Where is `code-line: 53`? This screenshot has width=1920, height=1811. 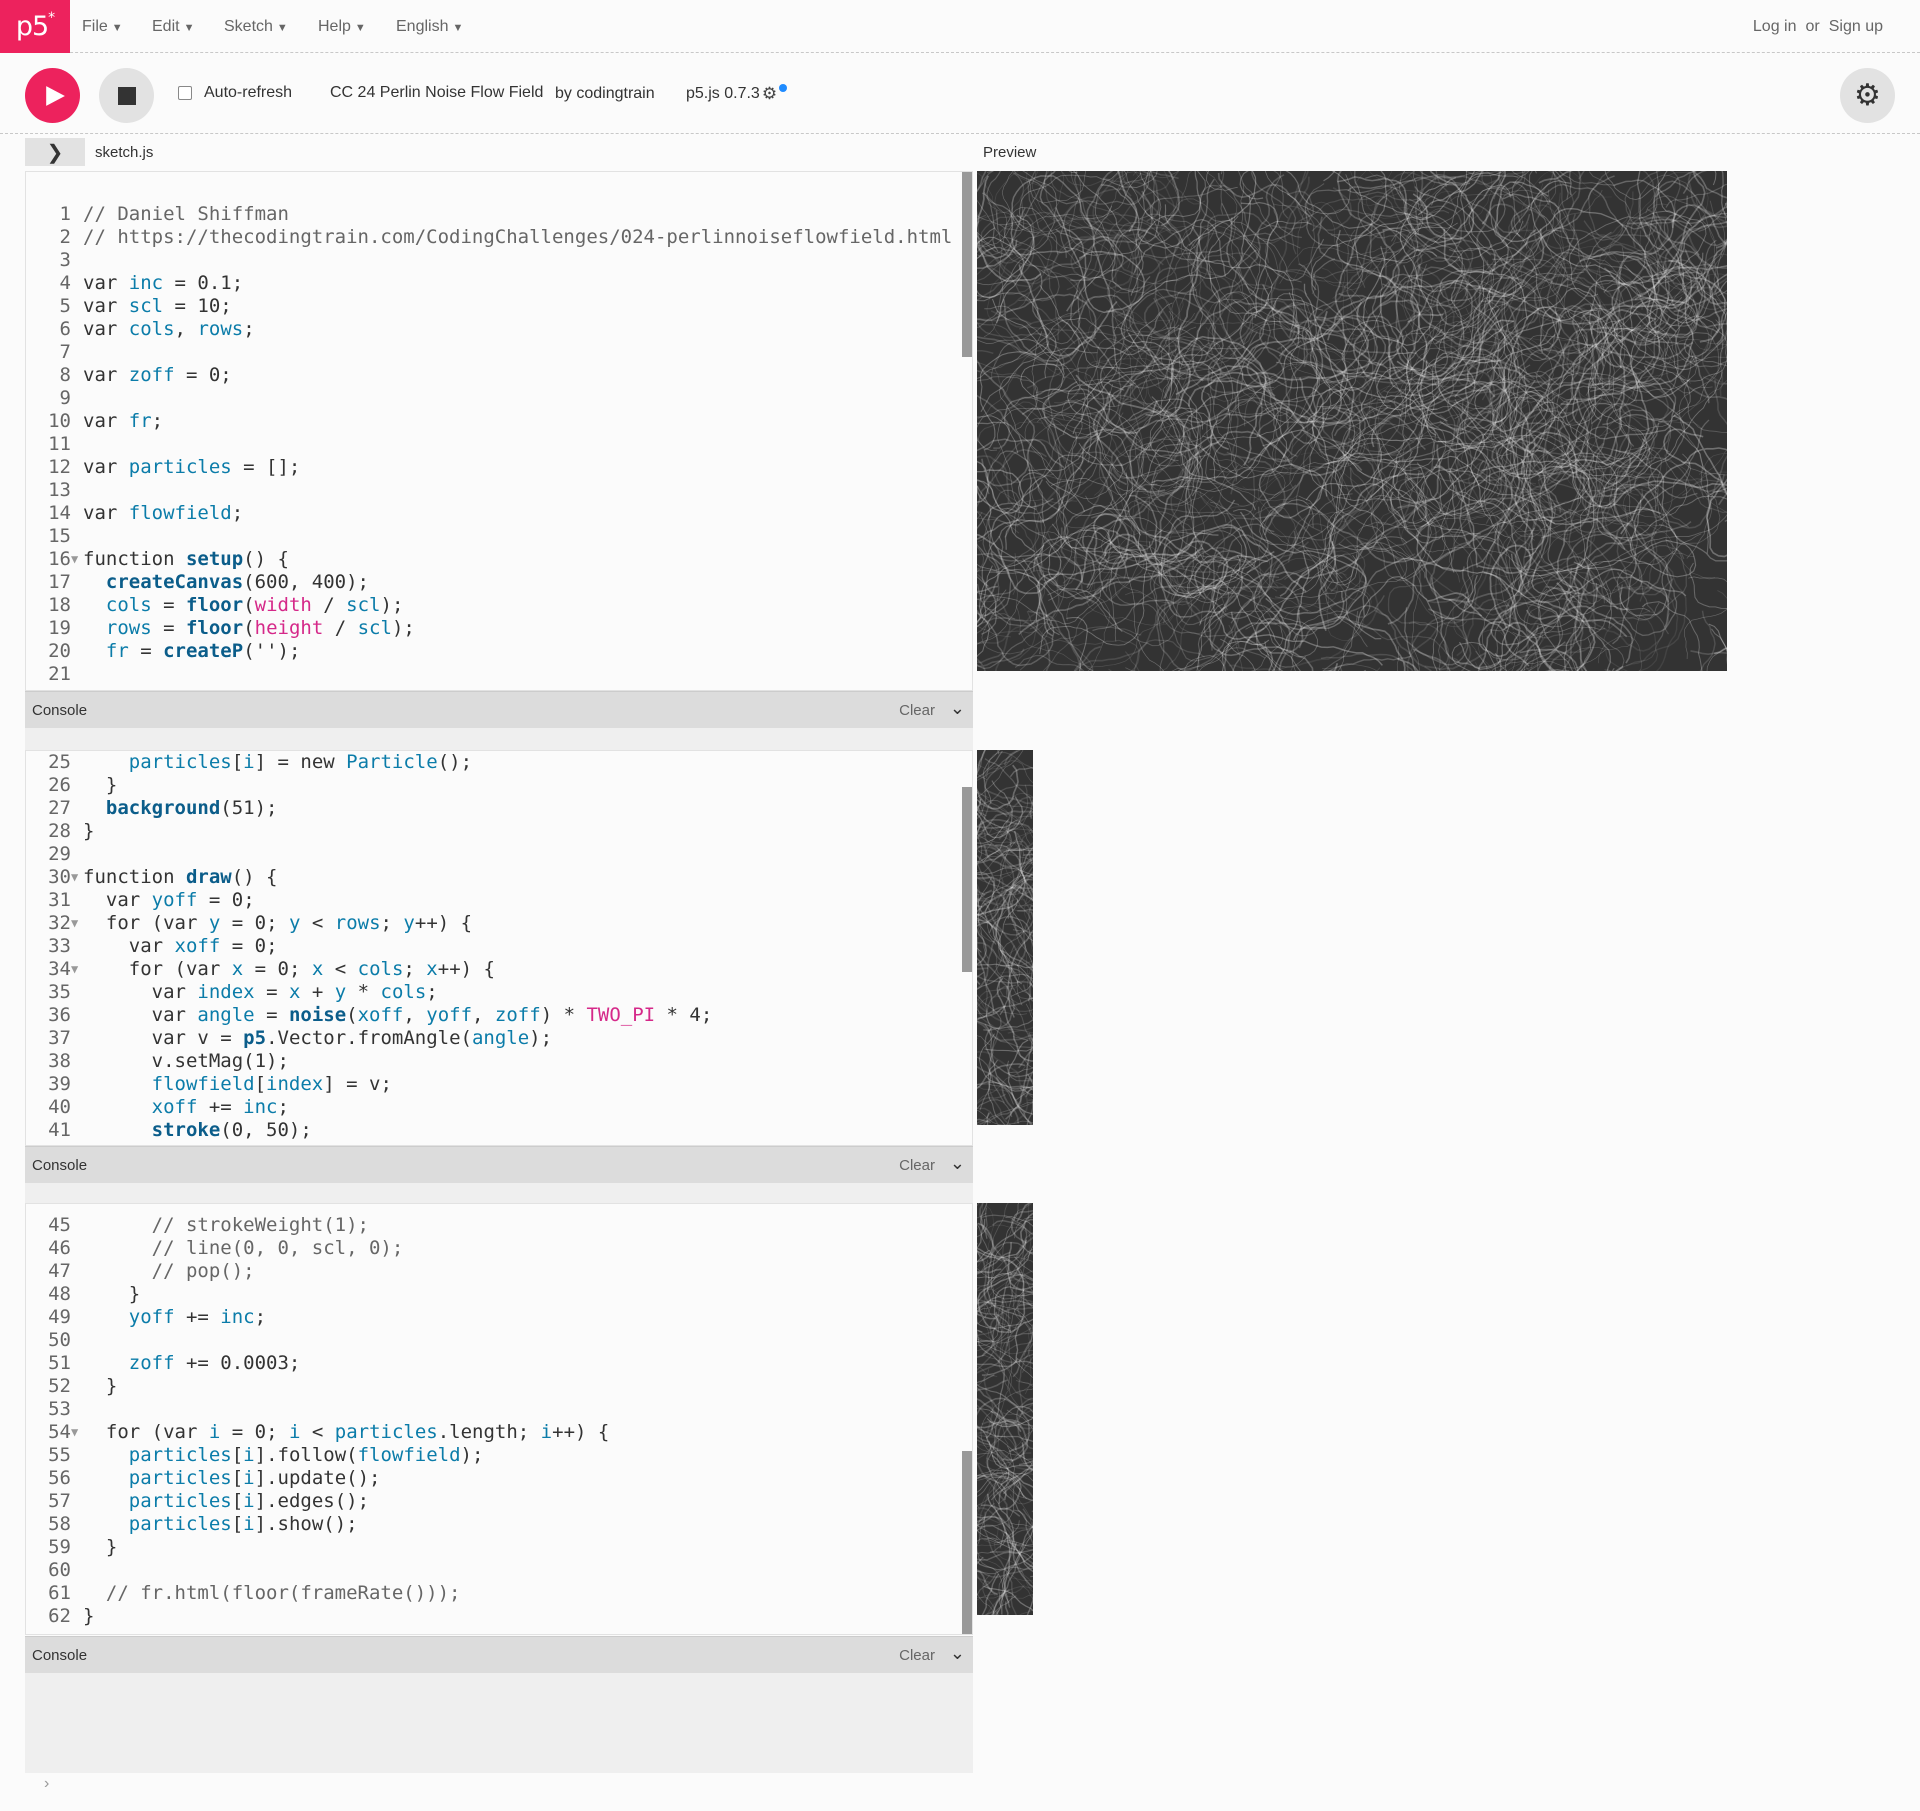 code-line: 53 is located at coordinates (499, 1409).